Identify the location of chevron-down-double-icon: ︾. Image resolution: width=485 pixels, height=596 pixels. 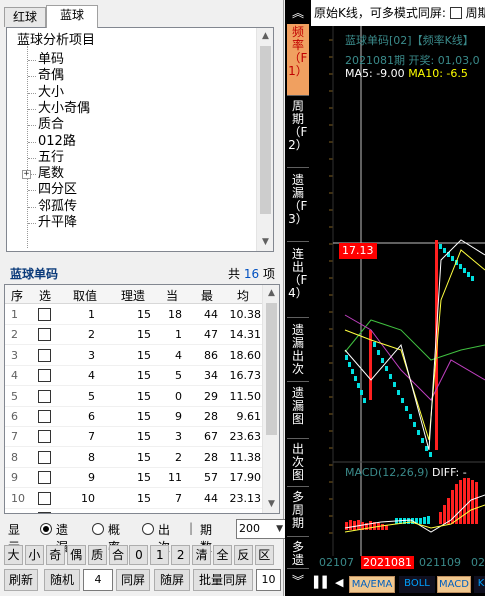
(298, 580).